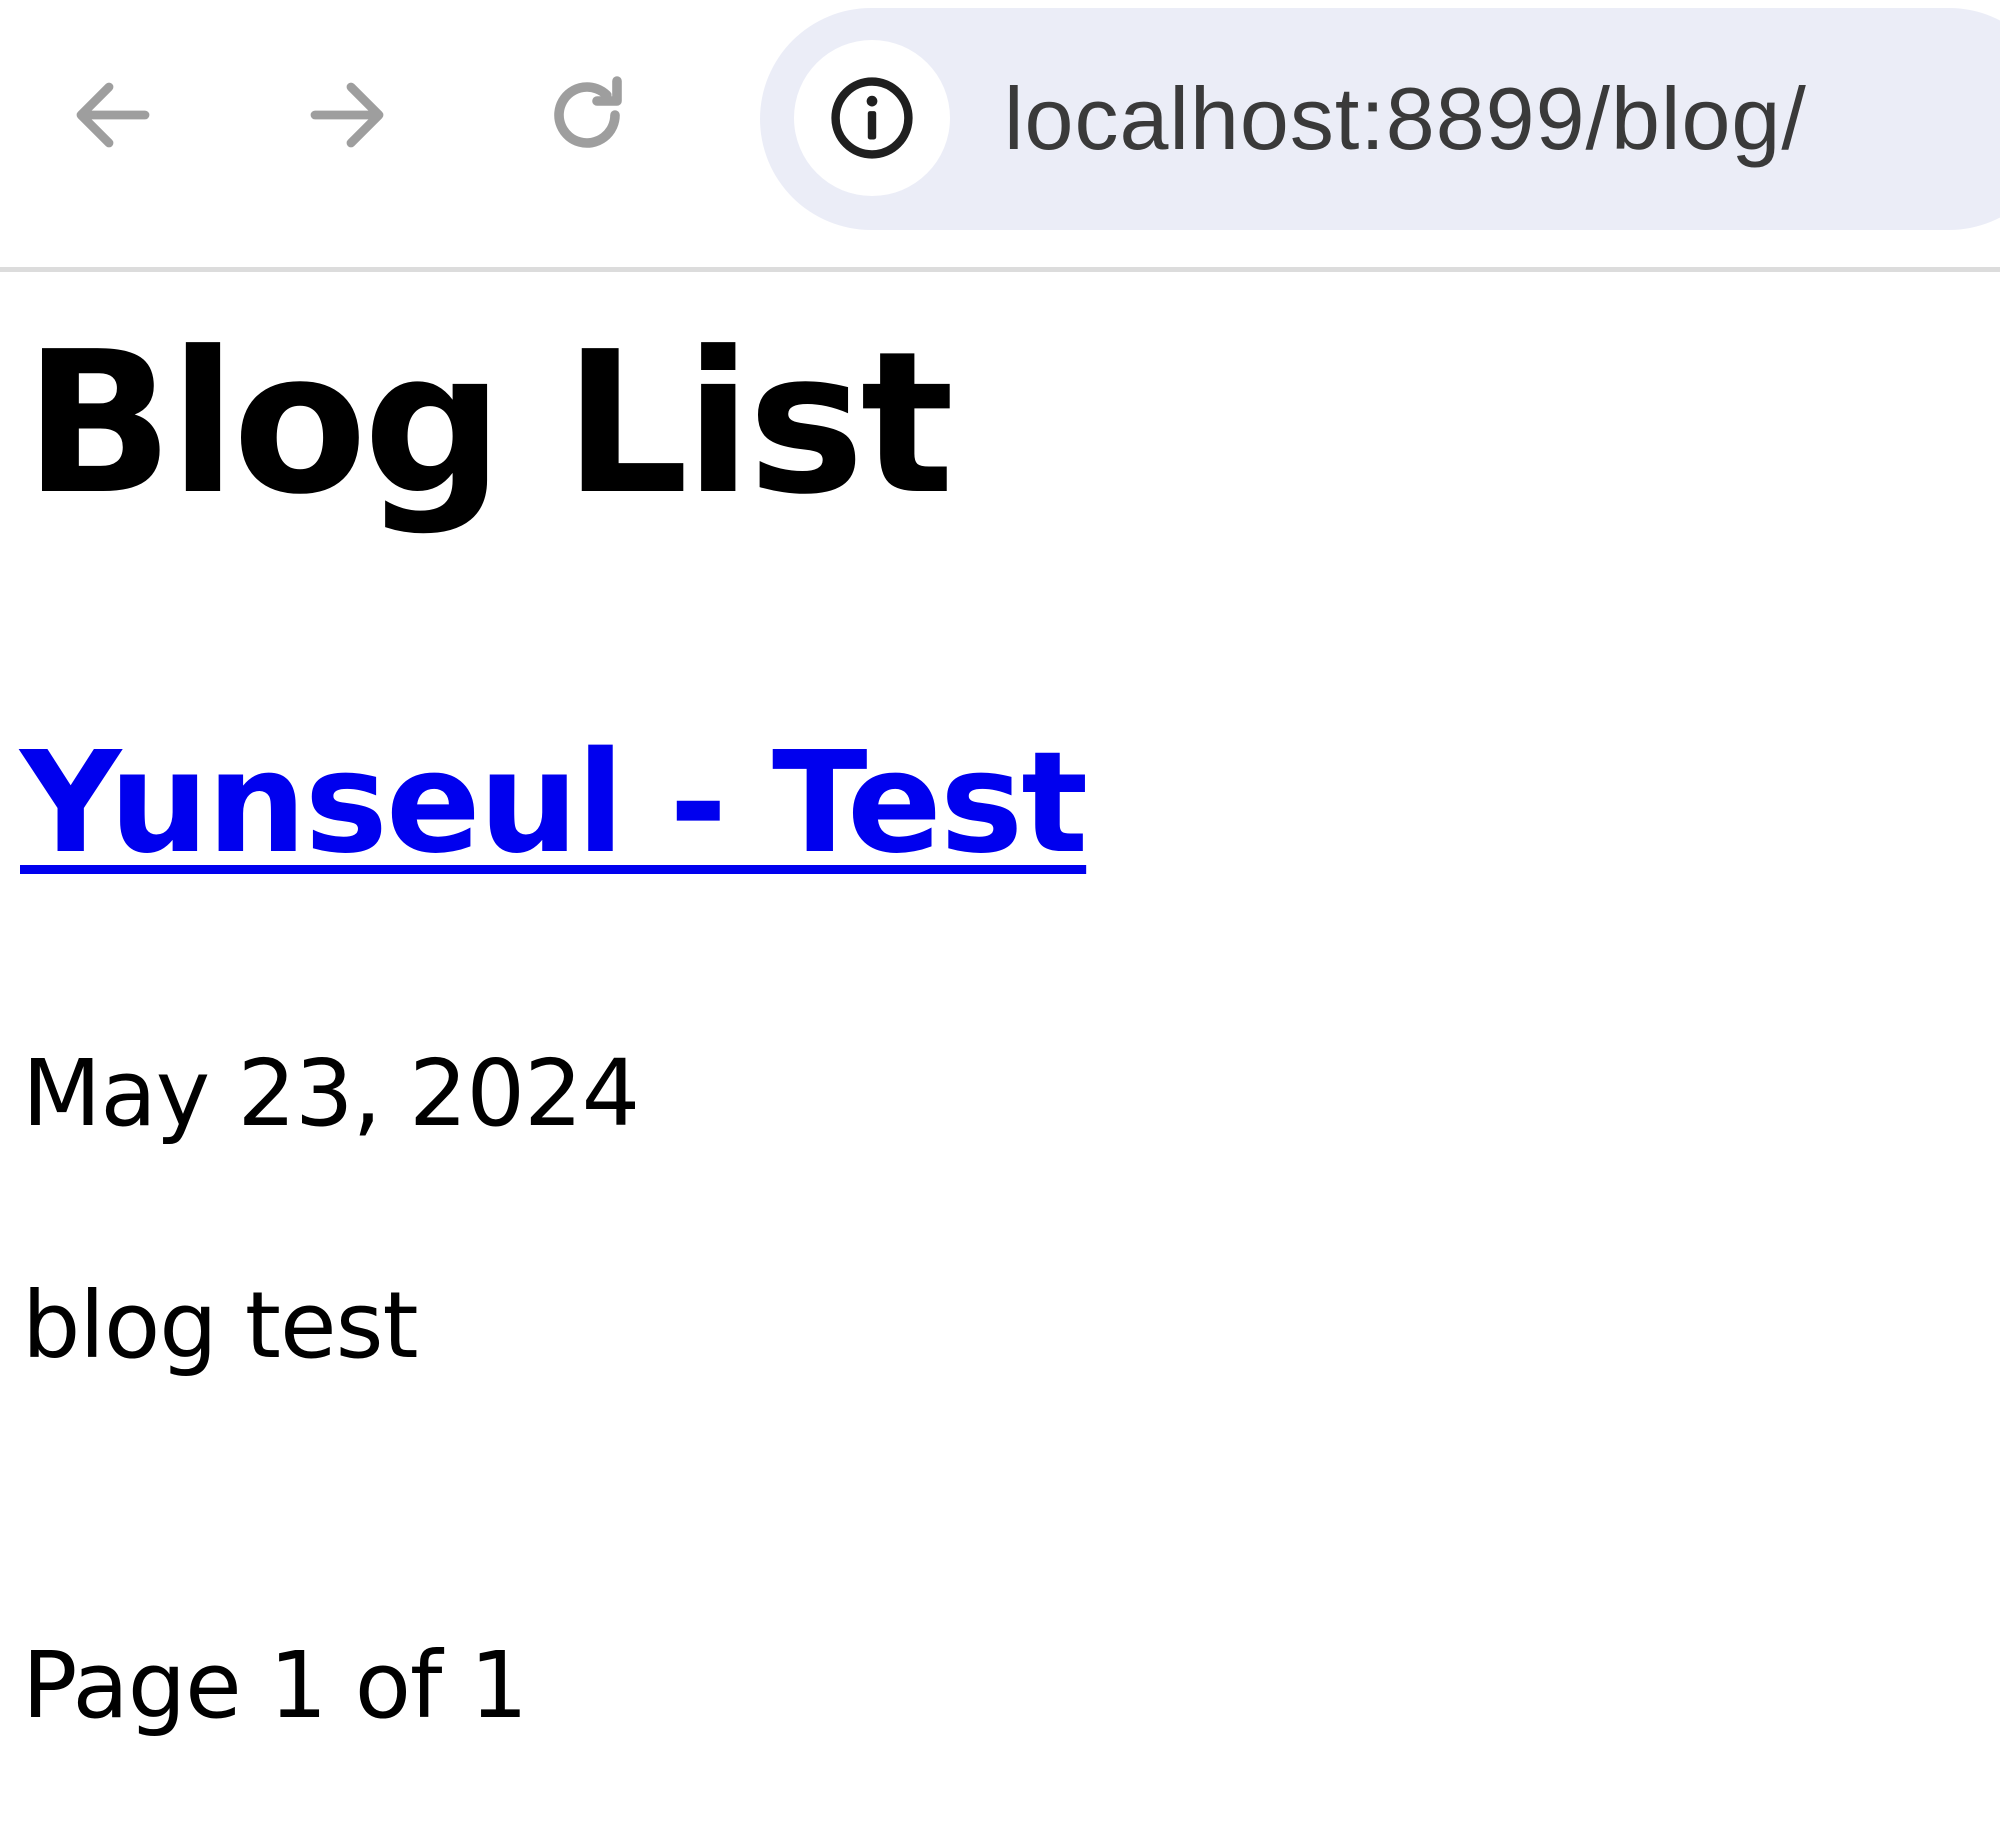  What do you see at coordinates (1405, 119) in the screenshot?
I see `url-text: localhost:8899/blog/` at bounding box center [1405, 119].